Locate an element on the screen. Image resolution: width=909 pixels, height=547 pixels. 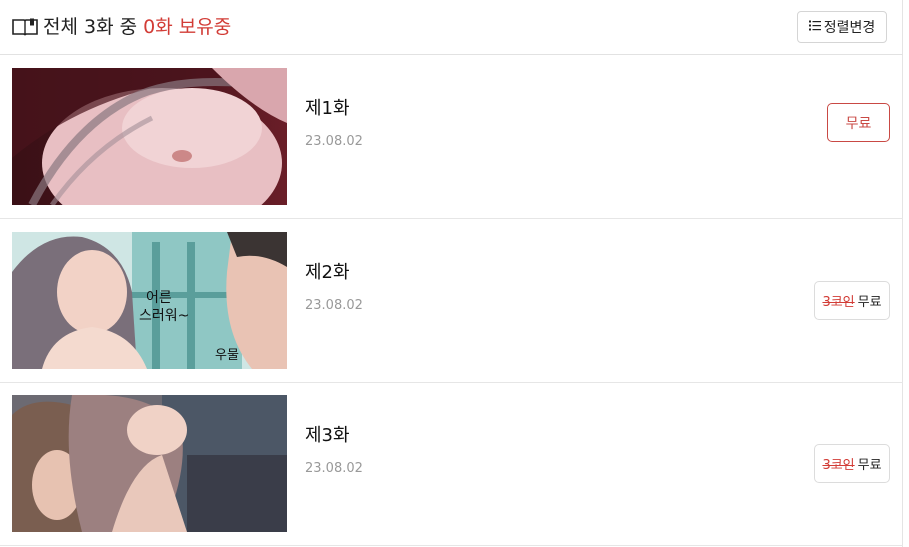
episode-3-original-price: 3코인 is located at coordinates (838, 465).